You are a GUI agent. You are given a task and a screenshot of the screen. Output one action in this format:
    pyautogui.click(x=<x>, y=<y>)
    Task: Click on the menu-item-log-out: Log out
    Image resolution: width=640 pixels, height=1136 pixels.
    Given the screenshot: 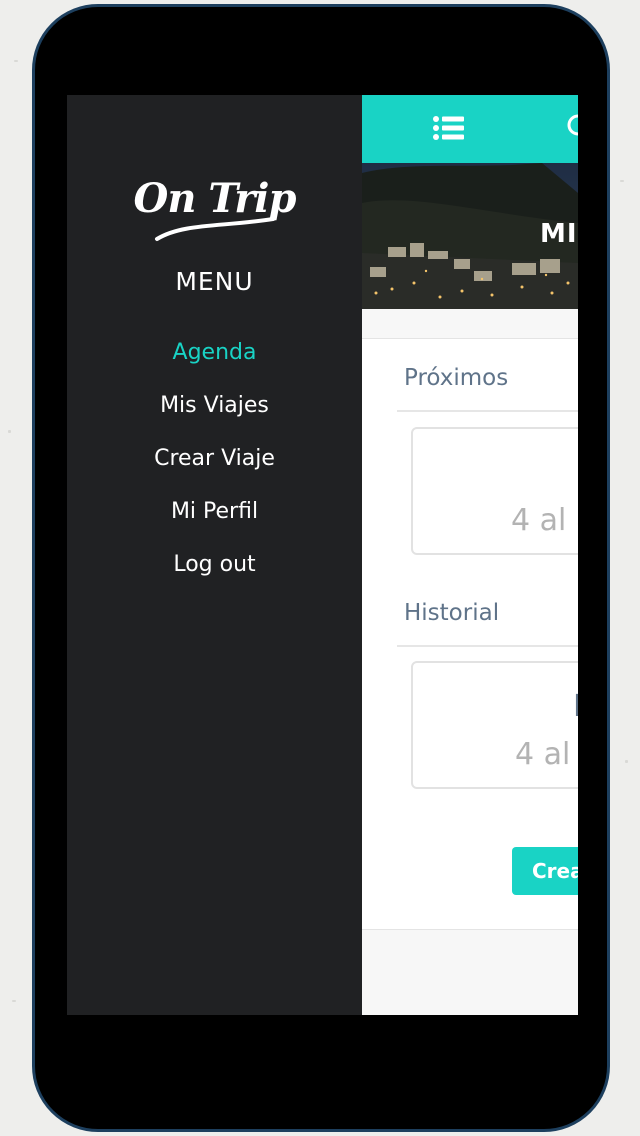 What is the action you would take?
    pyautogui.click(x=214, y=573)
    